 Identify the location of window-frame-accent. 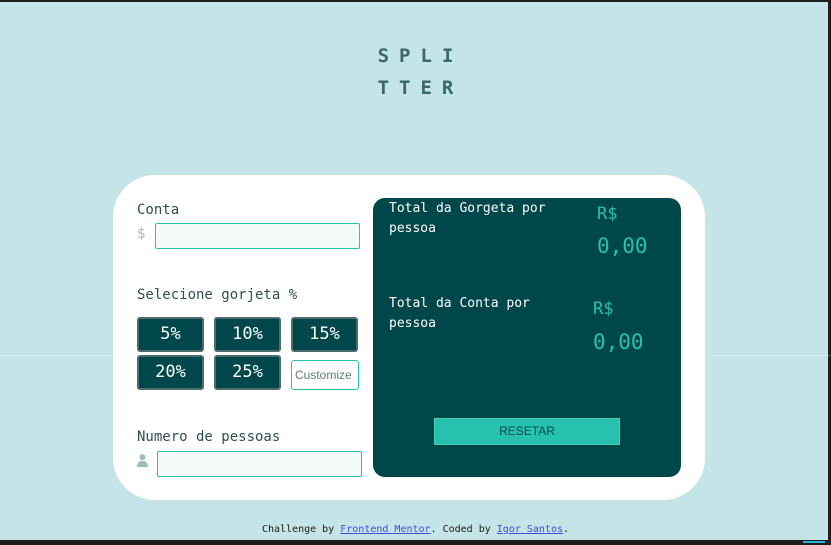
(814, 542).